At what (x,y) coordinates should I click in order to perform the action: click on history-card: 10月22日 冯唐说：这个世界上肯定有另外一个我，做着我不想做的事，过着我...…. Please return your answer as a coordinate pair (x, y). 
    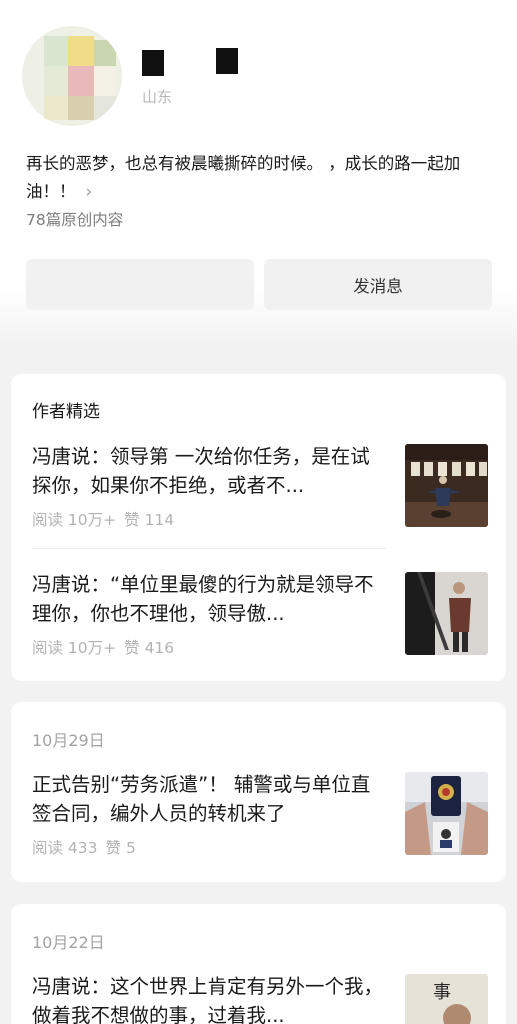
    Looking at the image, I should click on (258, 964).